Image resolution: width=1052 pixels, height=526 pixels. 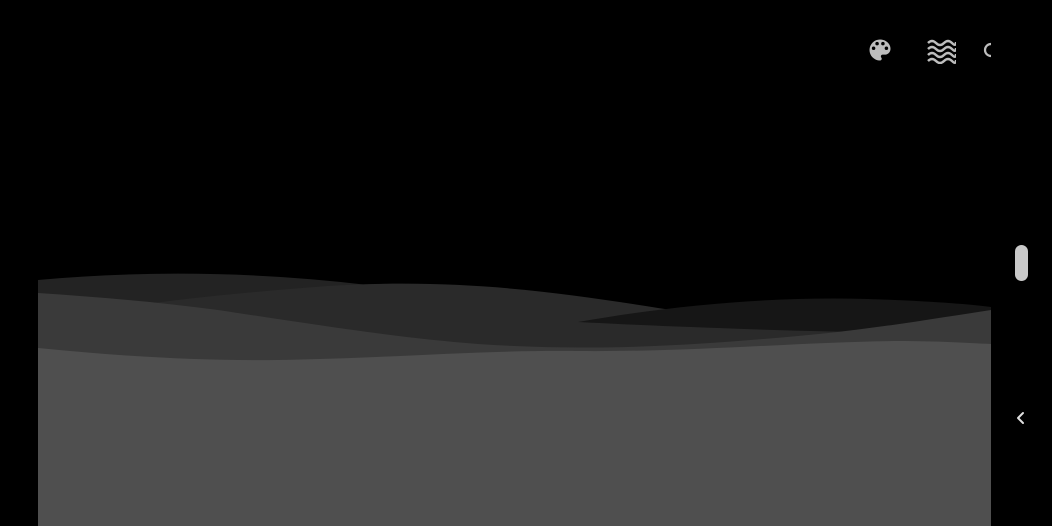 I want to click on palette-icon, so click(x=880, y=50).